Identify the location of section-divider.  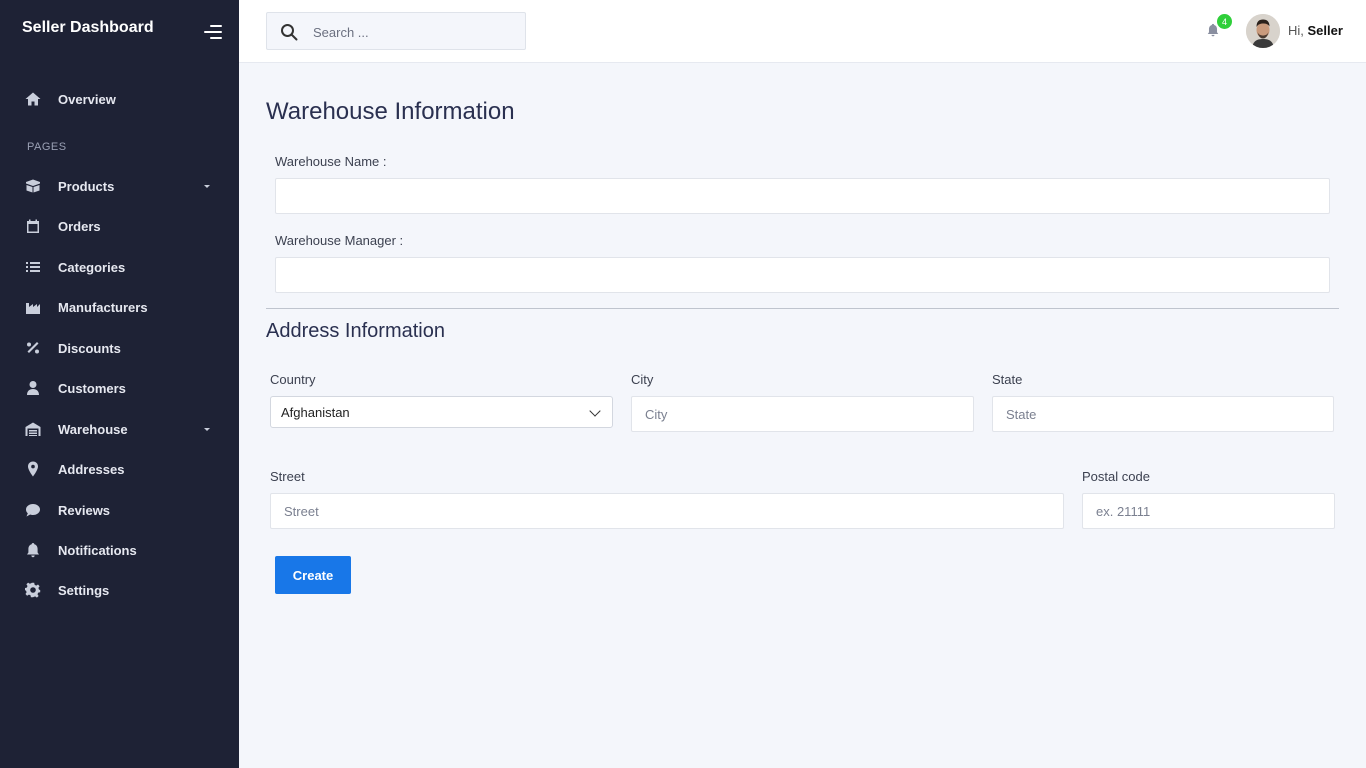
(802, 308).